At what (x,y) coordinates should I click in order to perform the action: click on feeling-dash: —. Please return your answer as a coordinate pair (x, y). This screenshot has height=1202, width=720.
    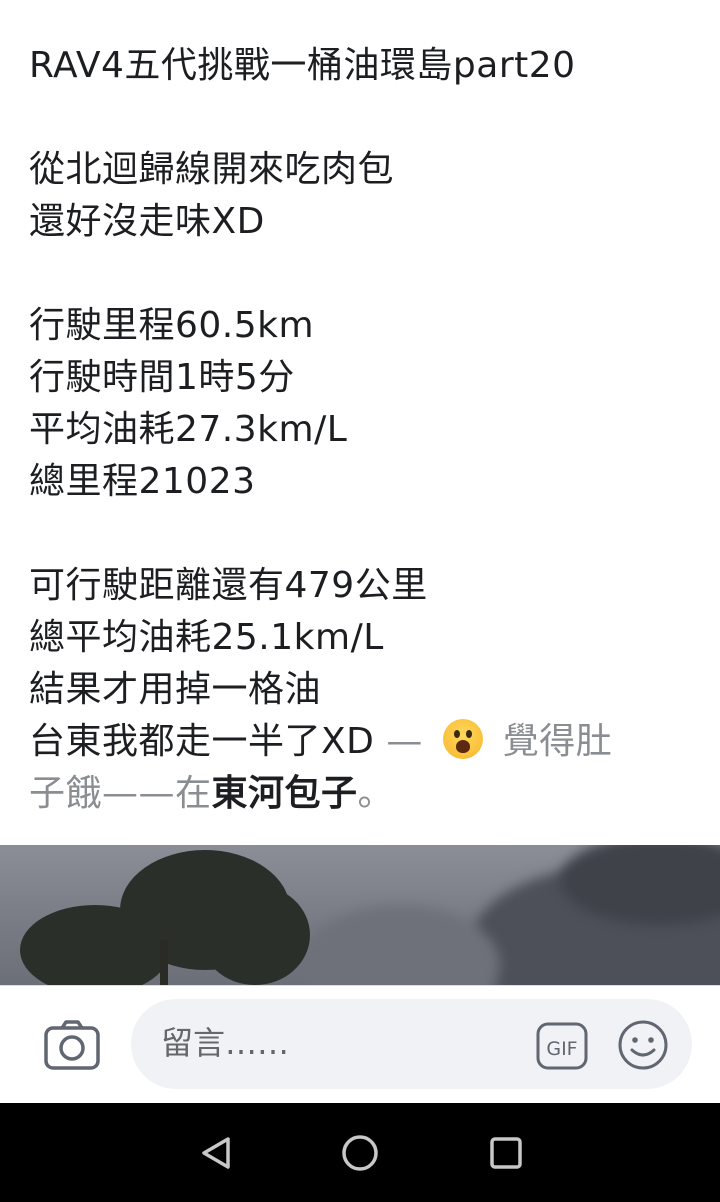
    Looking at the image, I should click on (404, 741).